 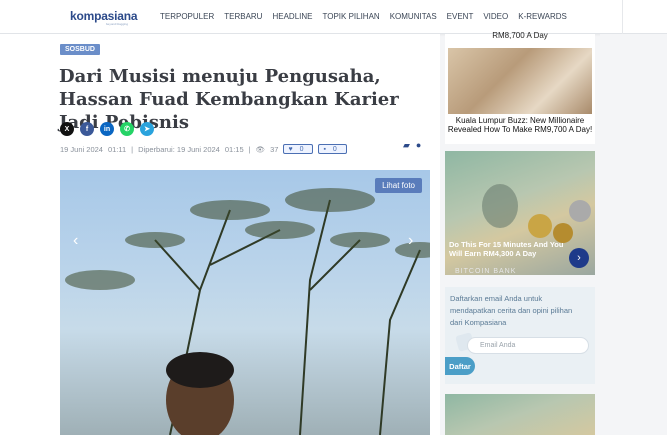 I want to click on category-badge: SOSBUD, so click(x=80, y=49).